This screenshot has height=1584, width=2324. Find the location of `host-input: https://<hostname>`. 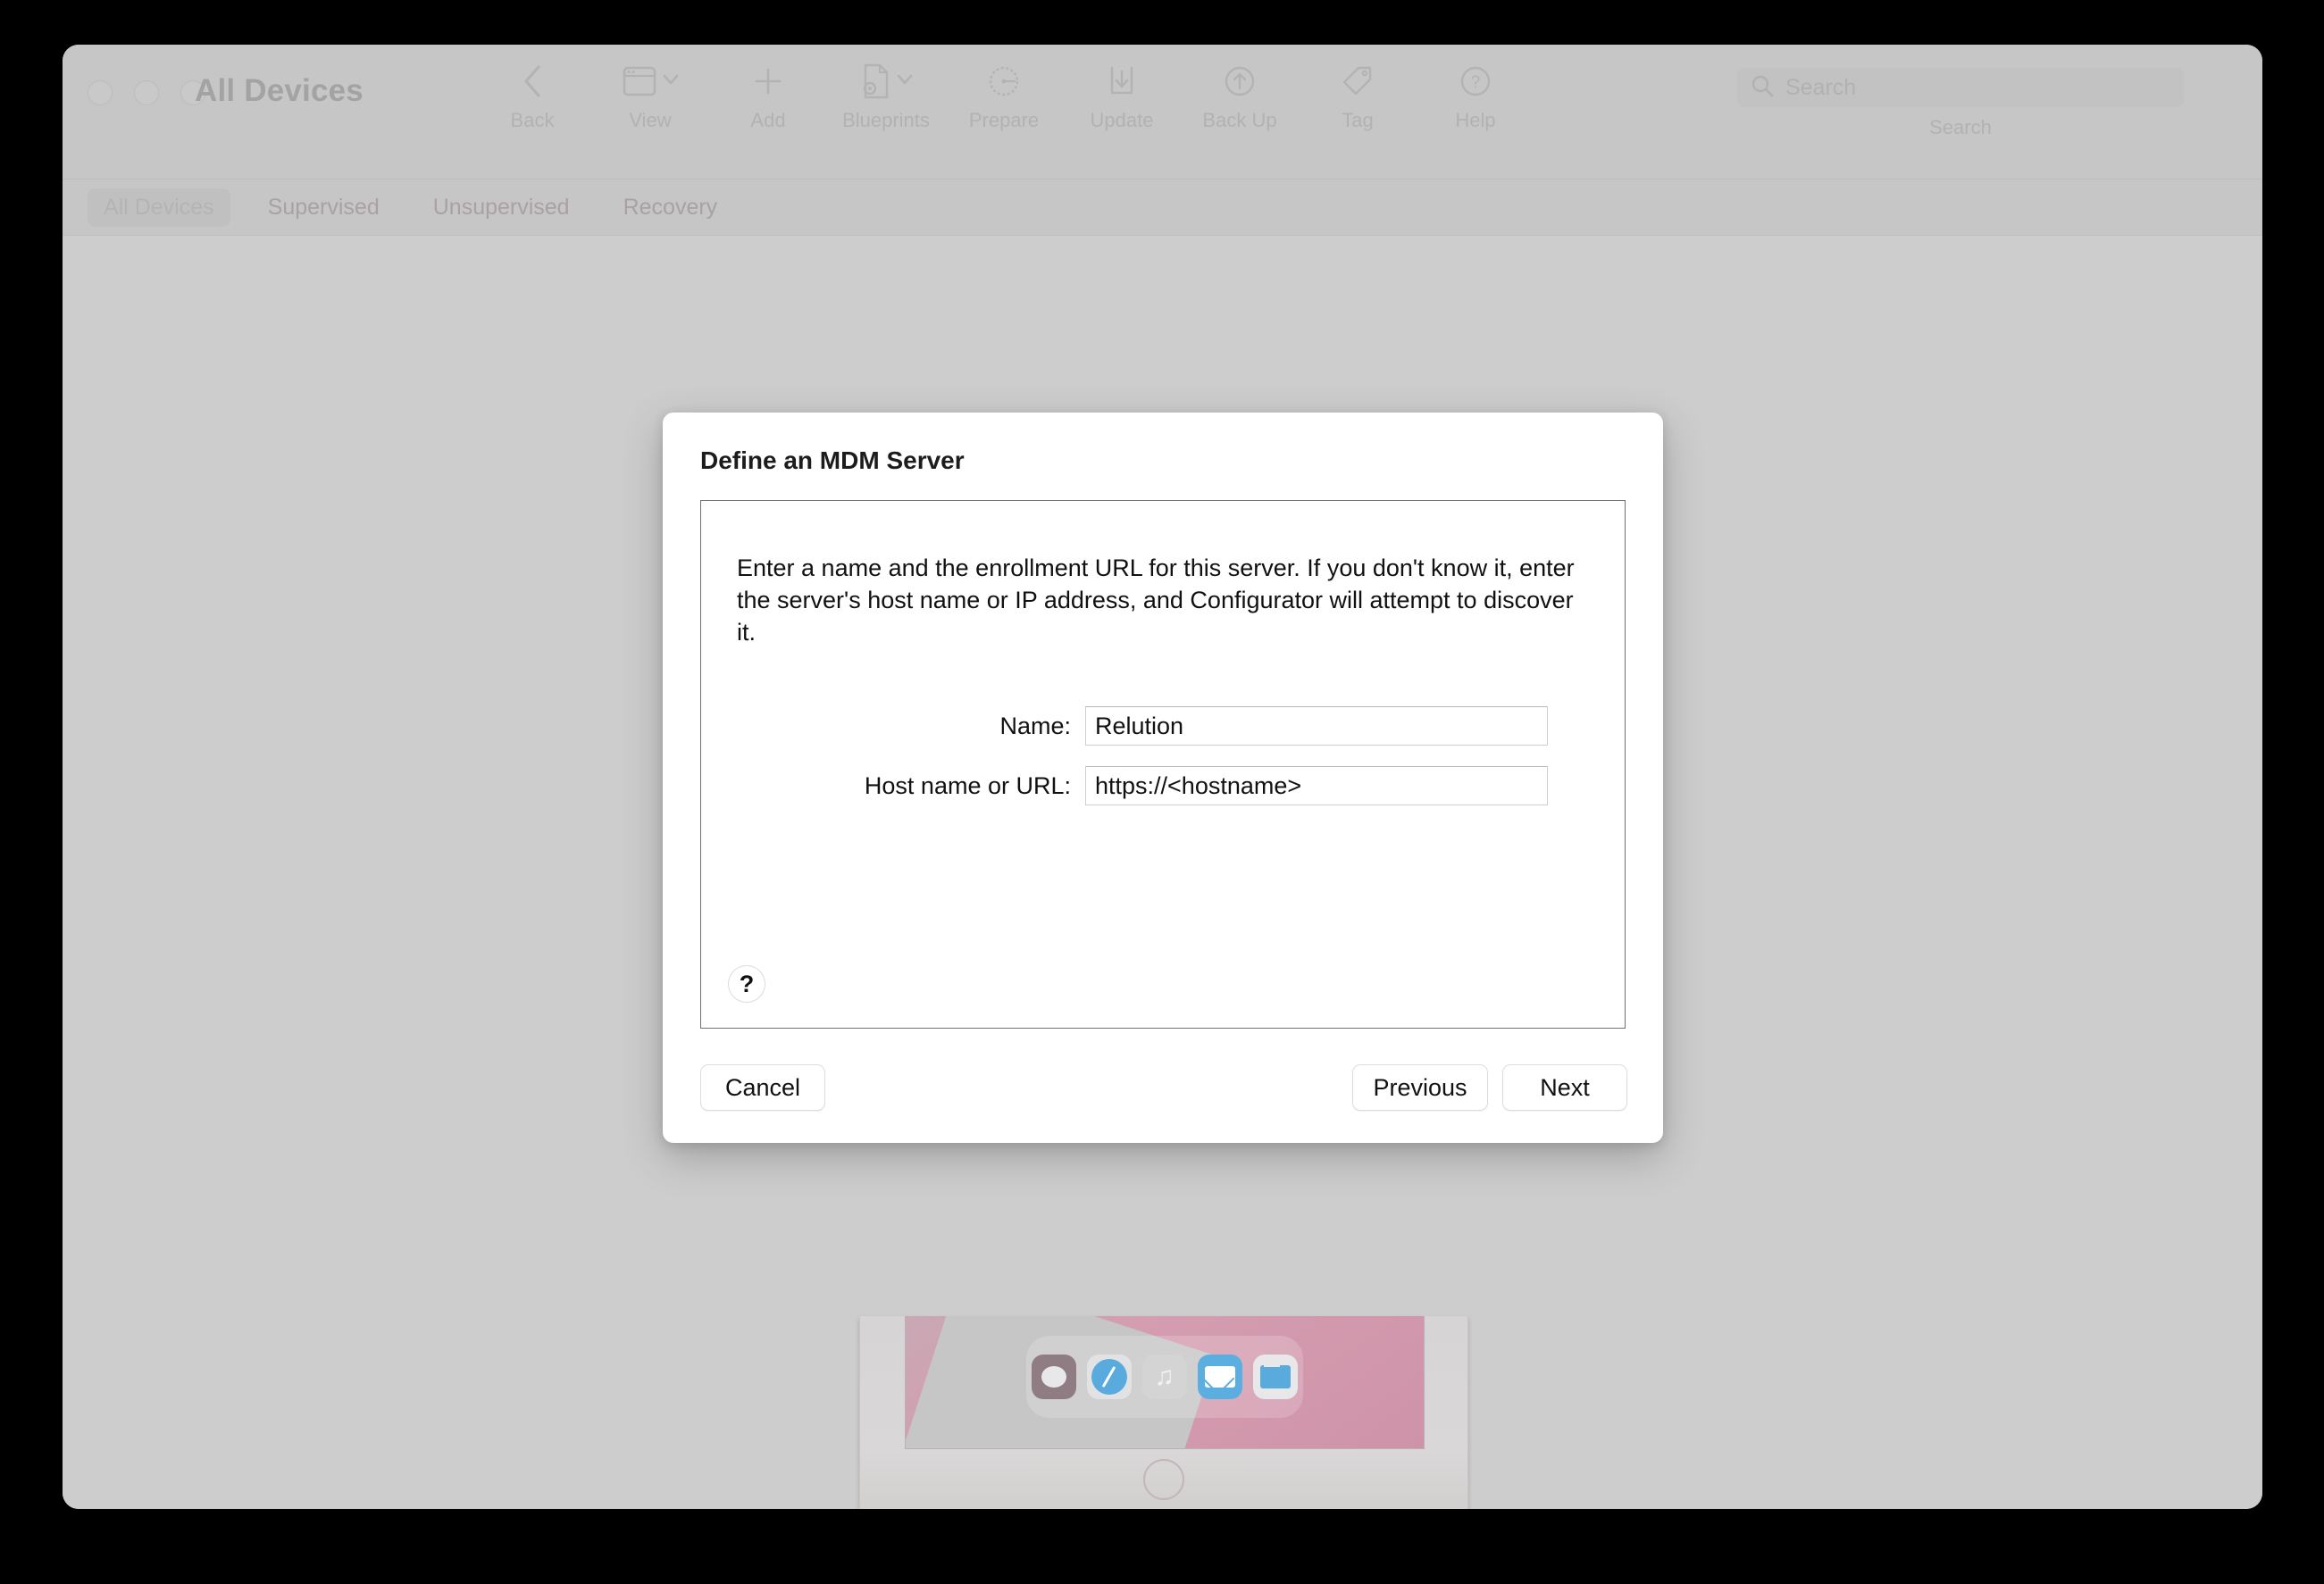

host-input: https://<hostname> is located at coordinates (1316, 785).